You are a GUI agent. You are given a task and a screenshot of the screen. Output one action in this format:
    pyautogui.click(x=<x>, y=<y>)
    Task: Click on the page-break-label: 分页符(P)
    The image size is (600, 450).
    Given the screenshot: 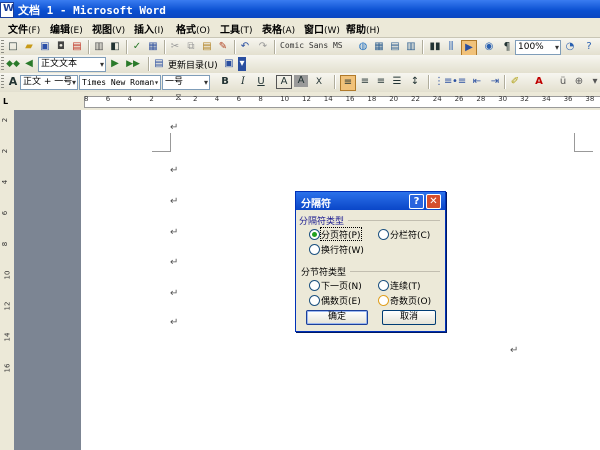 What is the action you would take?
    pyautogui.click(x=340, y=234)
    